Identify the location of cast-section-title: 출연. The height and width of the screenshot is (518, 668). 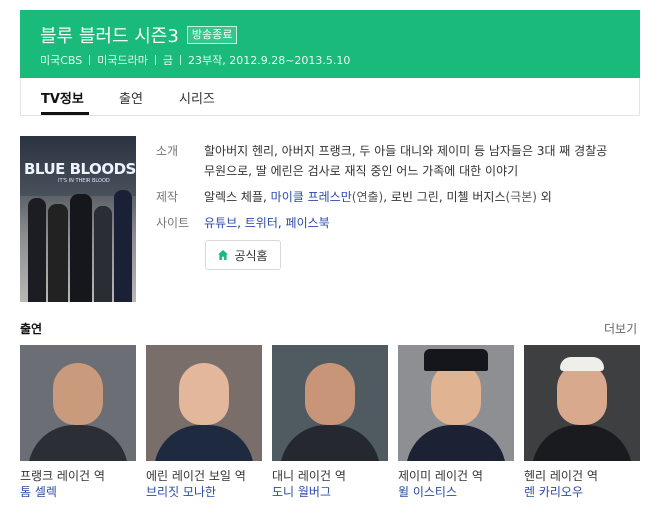
(31, 329).